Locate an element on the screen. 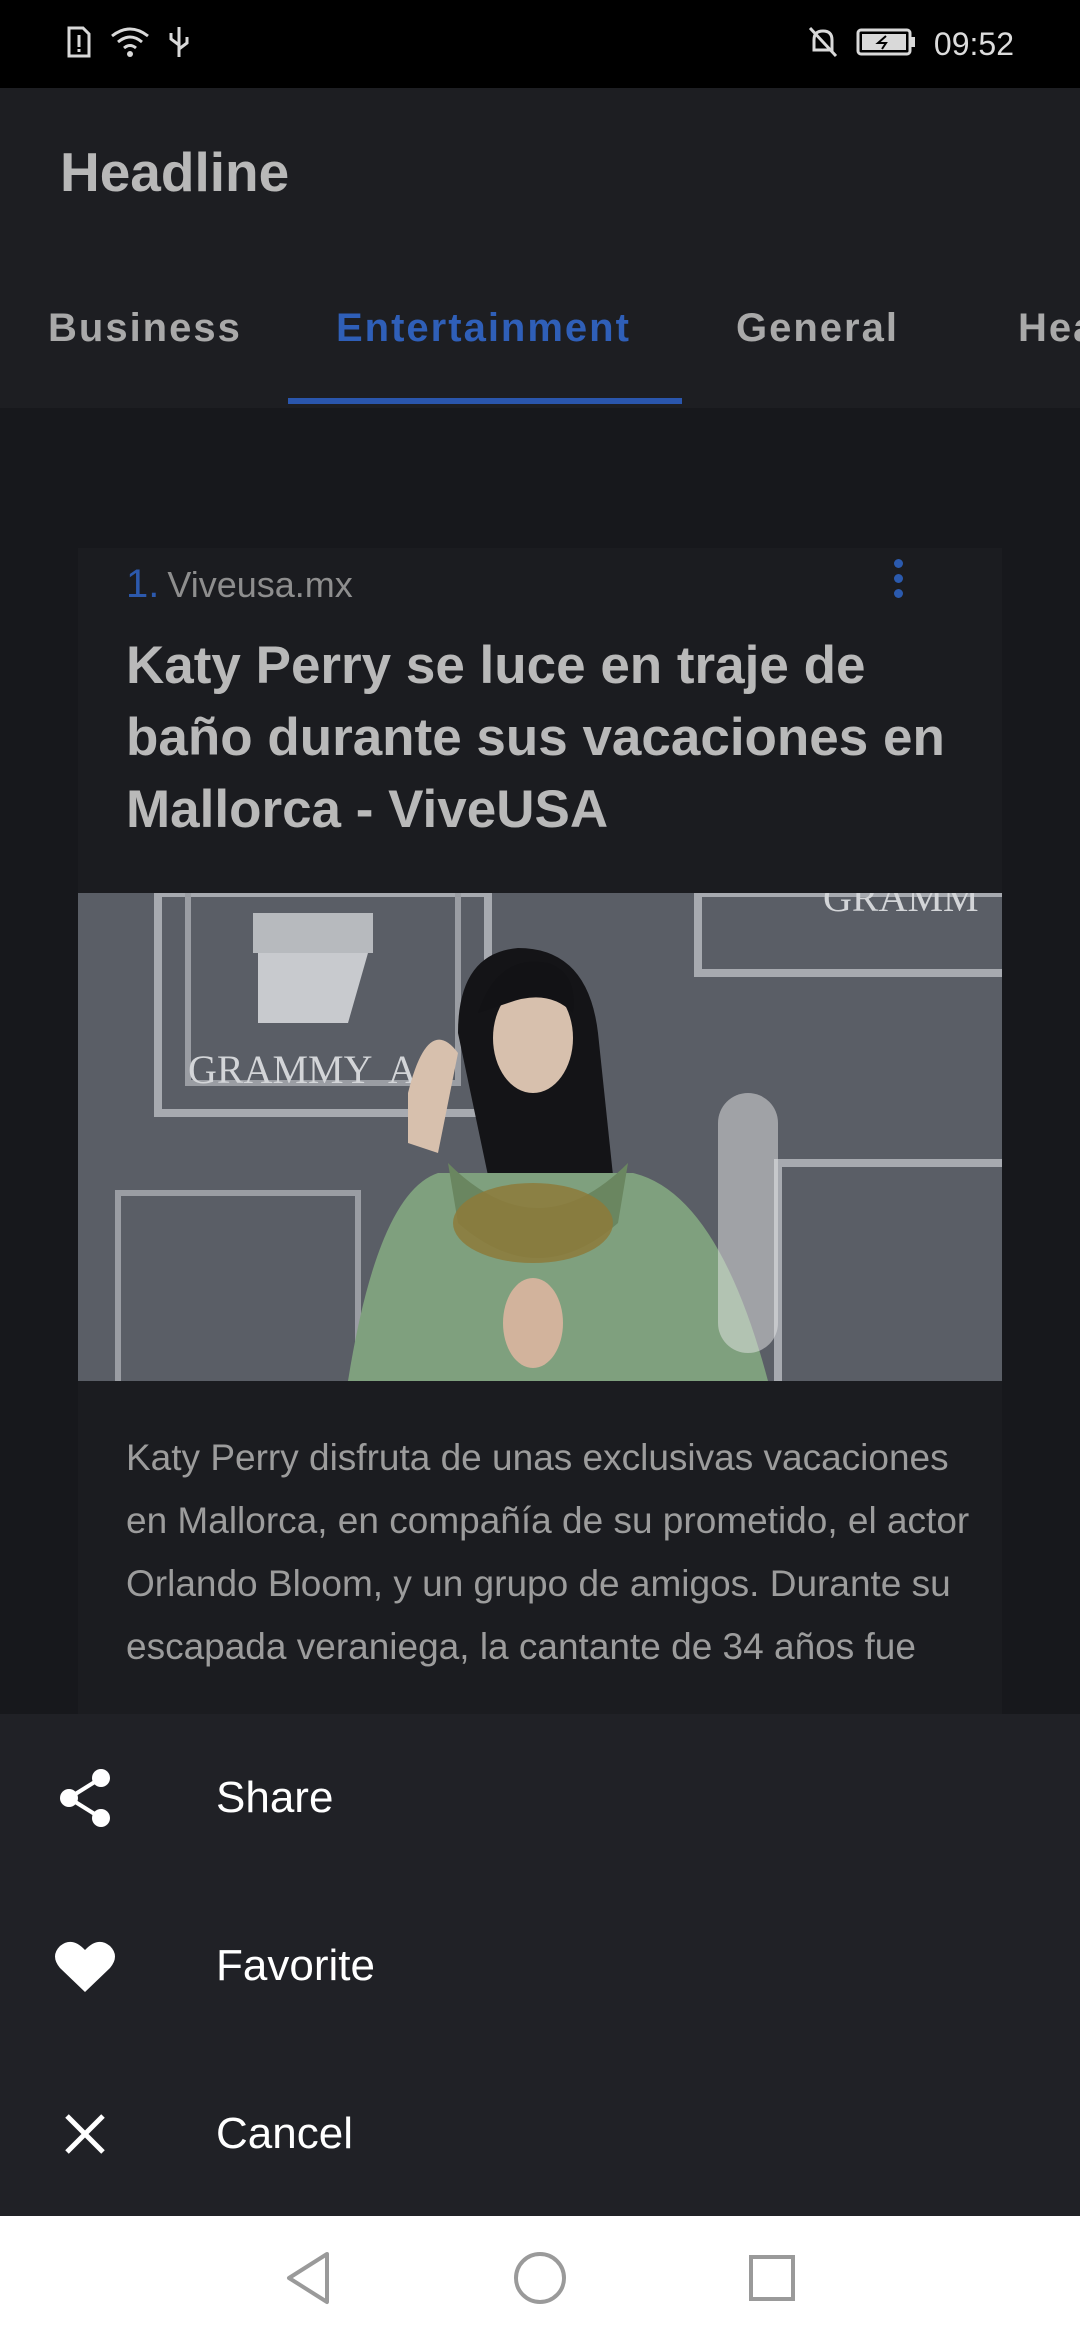 This screenshot has width=1080, height=2340. cancel-option: Cancel is located at coordinates (540, 2134).